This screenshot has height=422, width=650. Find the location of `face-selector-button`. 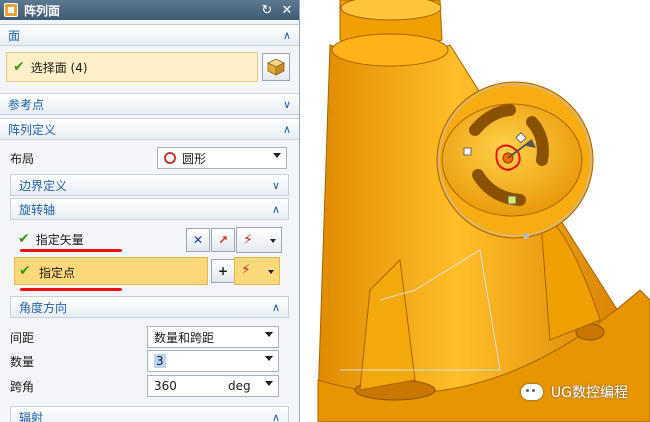

face-selector-button is located at coordinates (276, 67).